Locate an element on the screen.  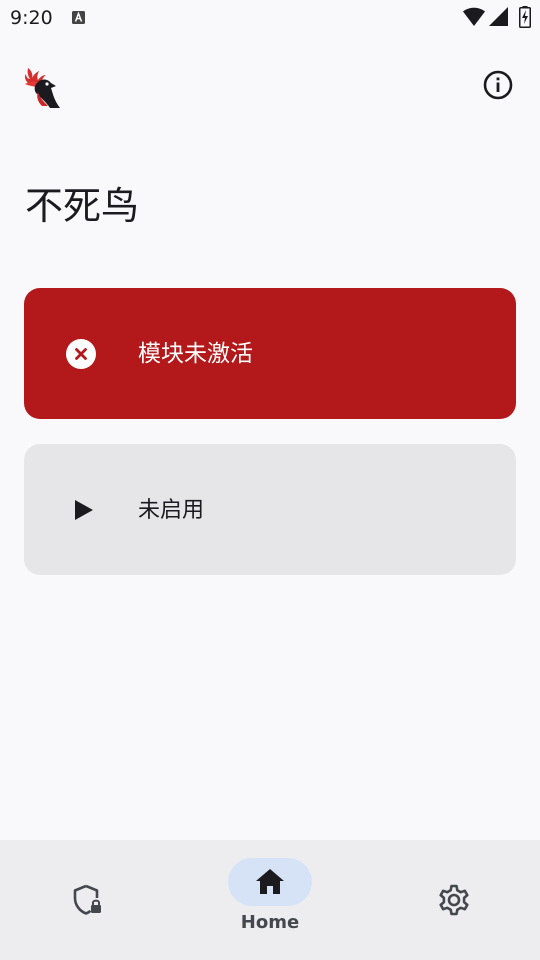
bottom-navigation: Home is located at coordinates (270, 900).